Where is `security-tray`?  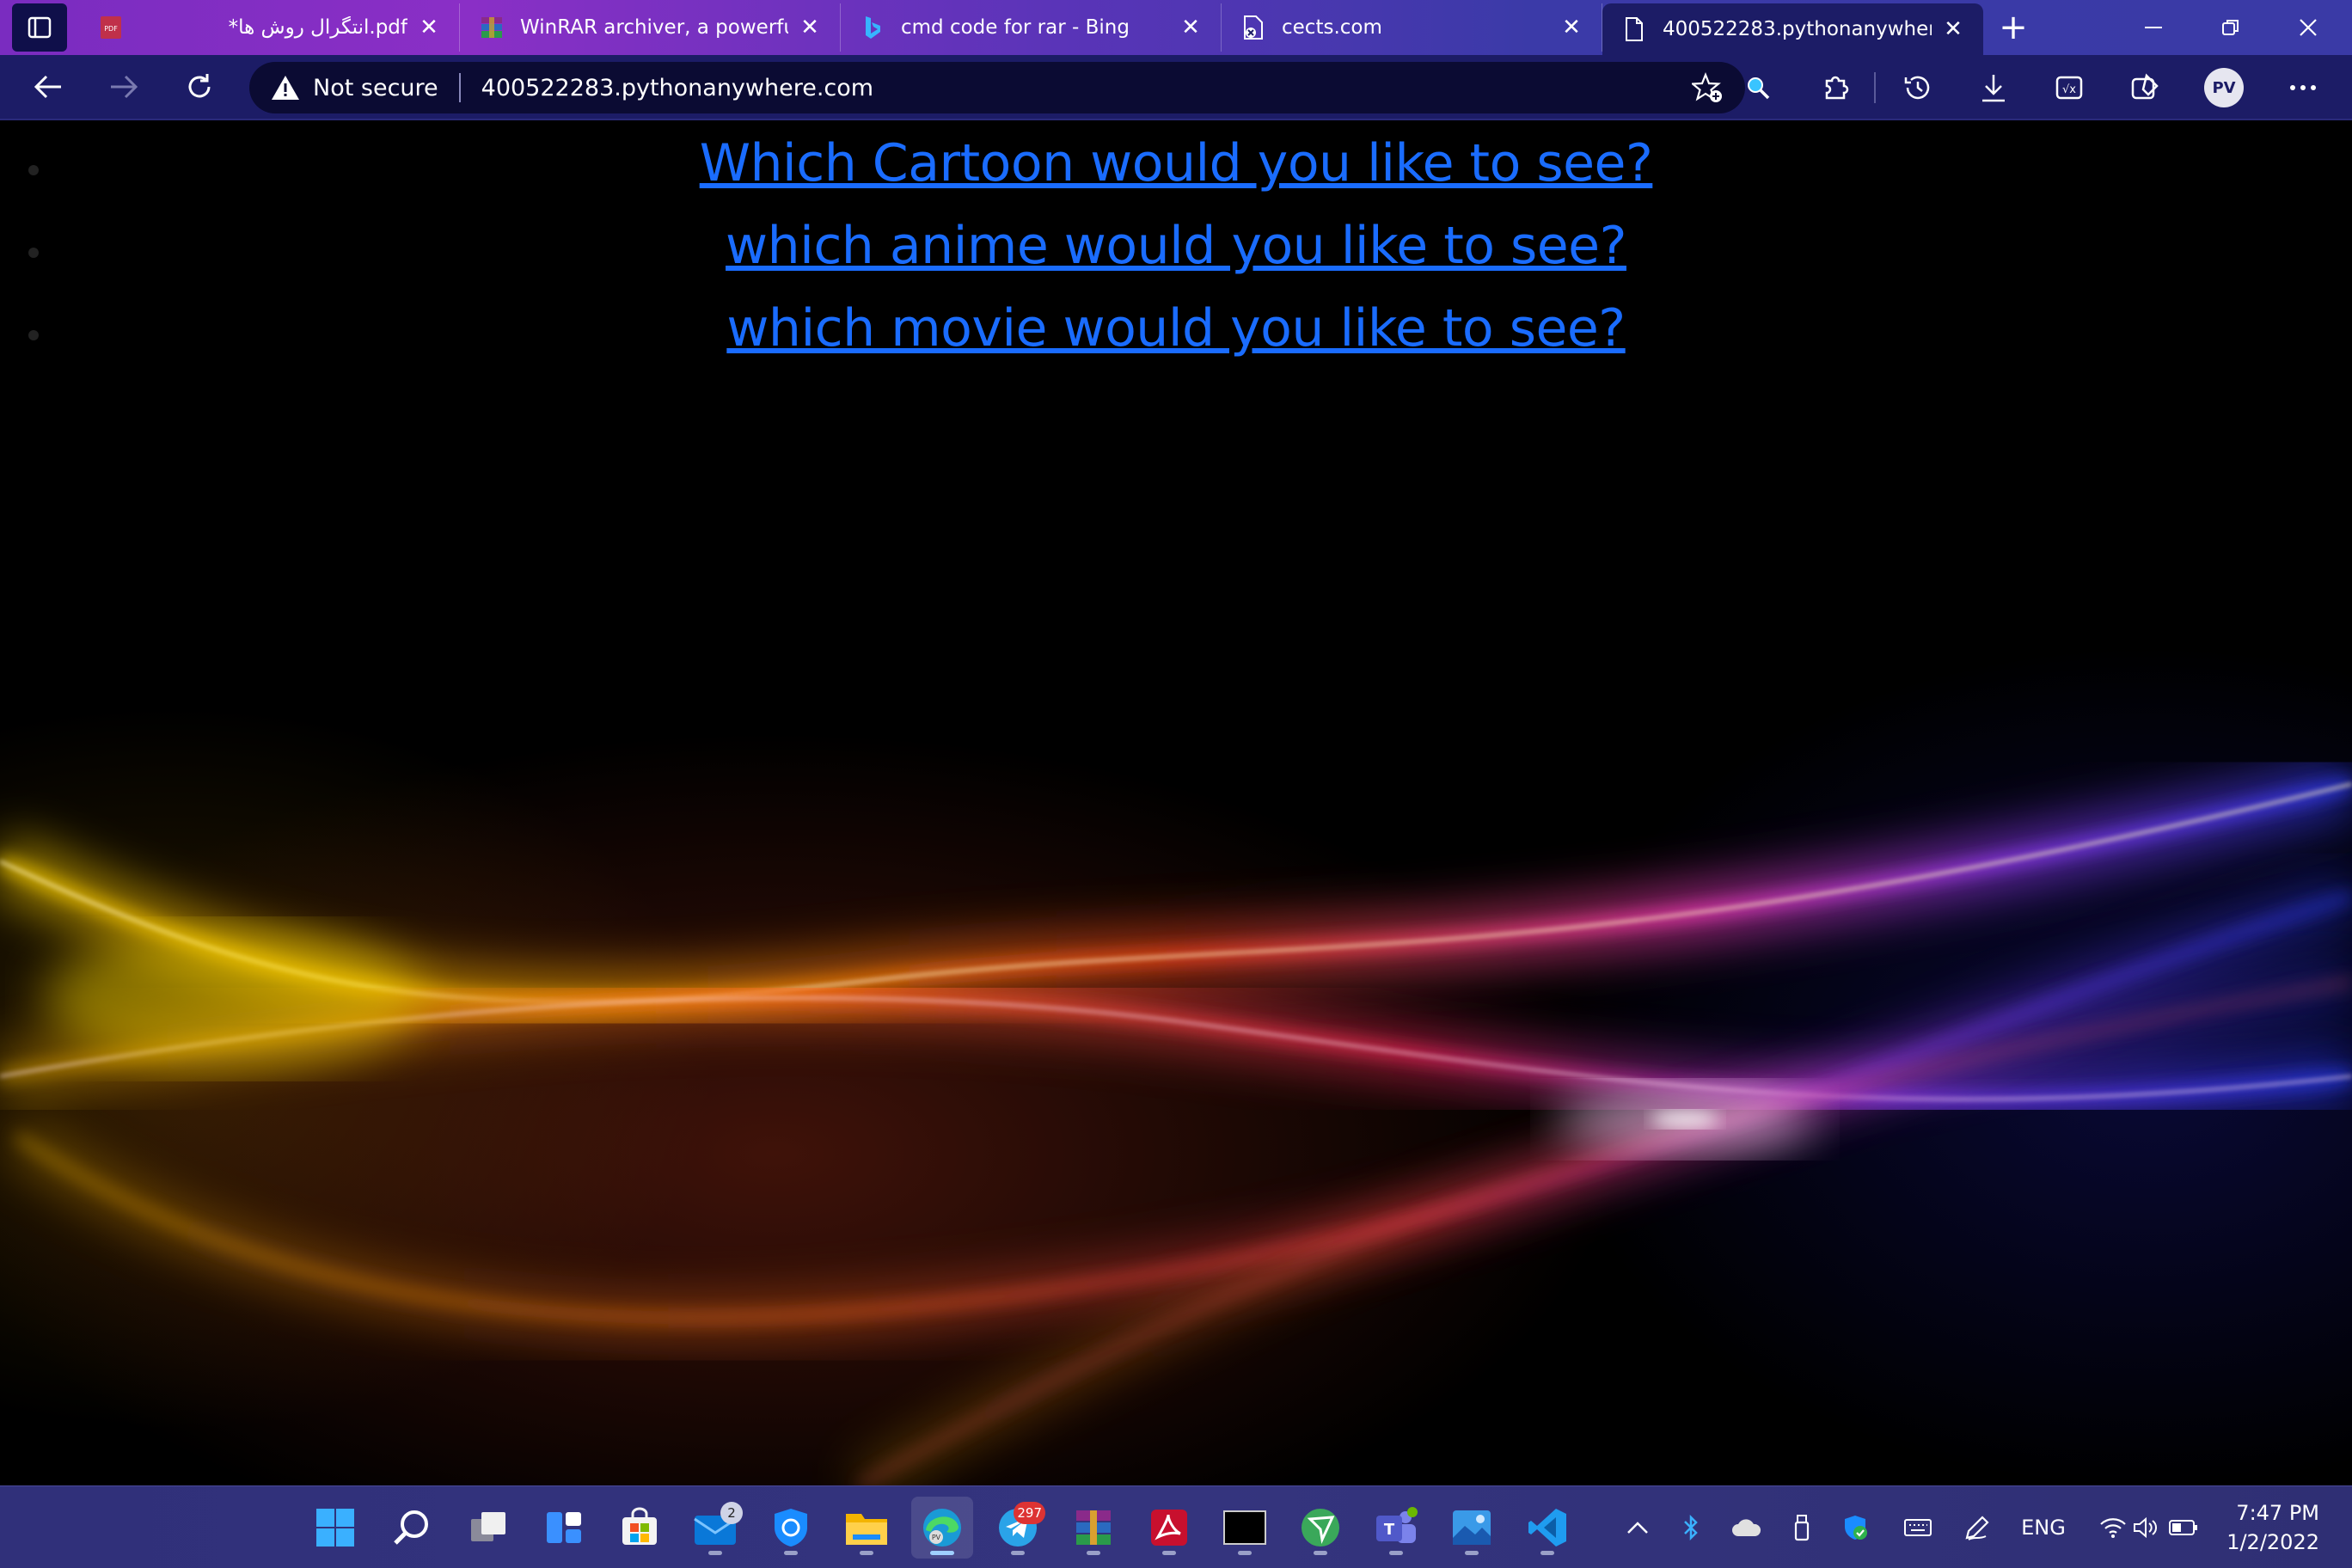 security-tray is located at coordinates (1855, 1527).